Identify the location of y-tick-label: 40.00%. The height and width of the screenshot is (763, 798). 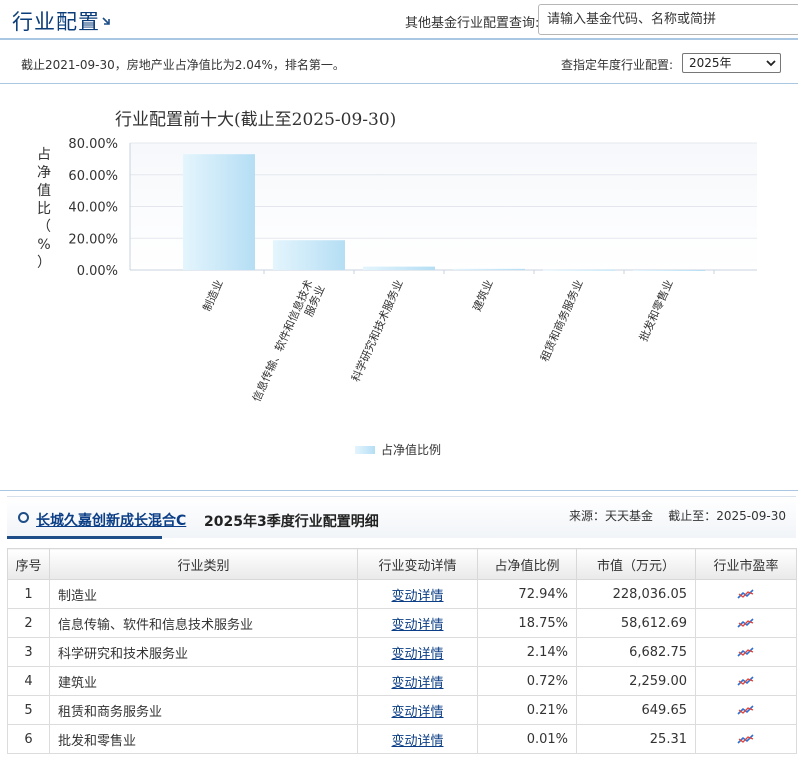
(93, 208).